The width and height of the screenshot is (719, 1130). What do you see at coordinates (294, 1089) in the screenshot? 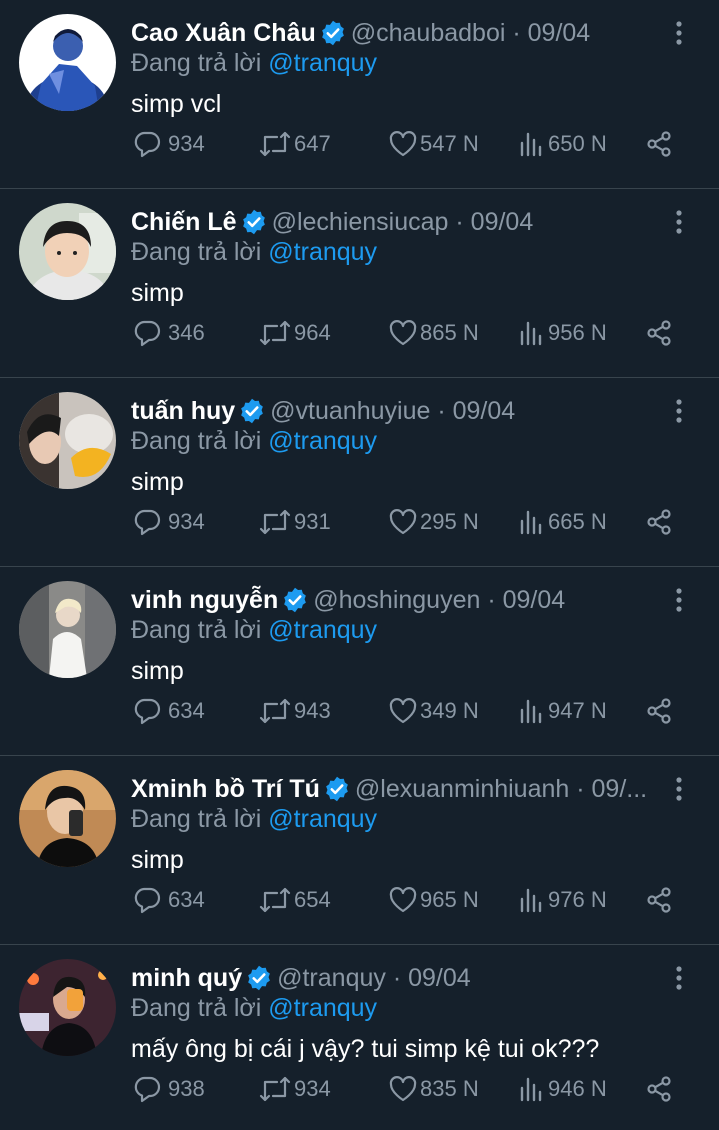
I see `retweet-button: 934` at bounding box center [294, 1089].